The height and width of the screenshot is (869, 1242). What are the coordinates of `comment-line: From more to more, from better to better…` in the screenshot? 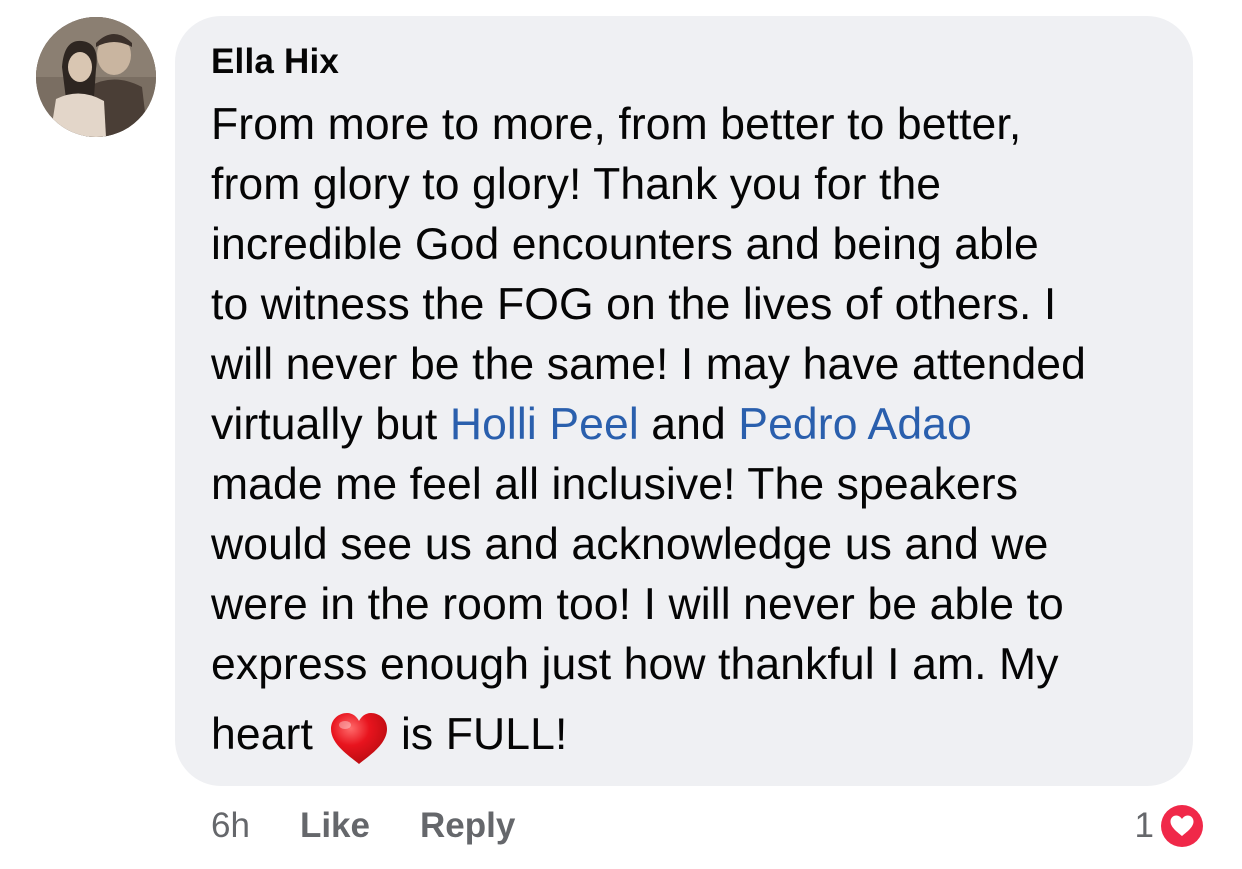 It's located at (616, 124).